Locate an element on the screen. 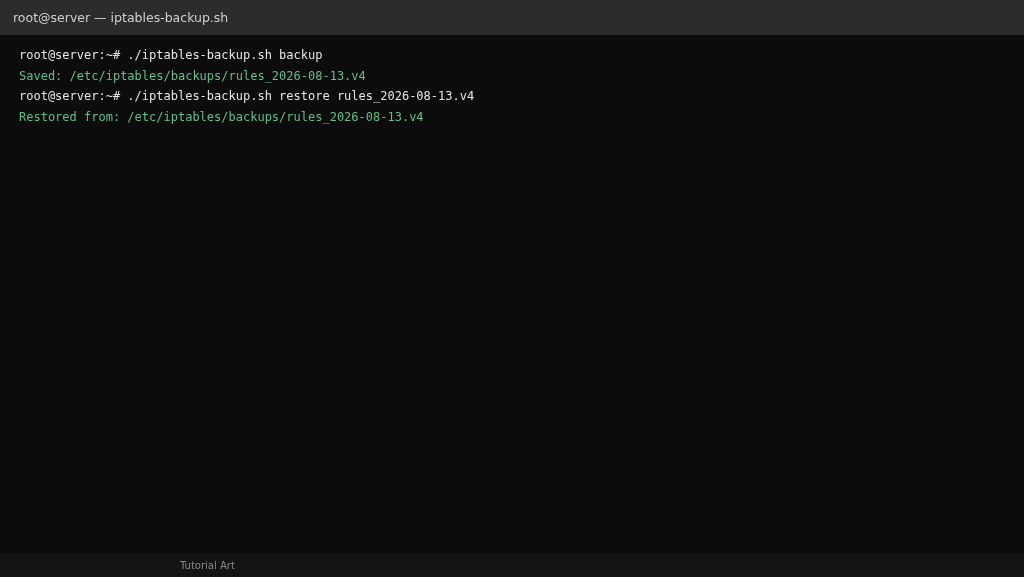 Image resolution: width=1024 pixels, height=577 pixels. terminal-line: root@server:~# ./iptables-backup.sh backup is located at coordinates (171, 55).